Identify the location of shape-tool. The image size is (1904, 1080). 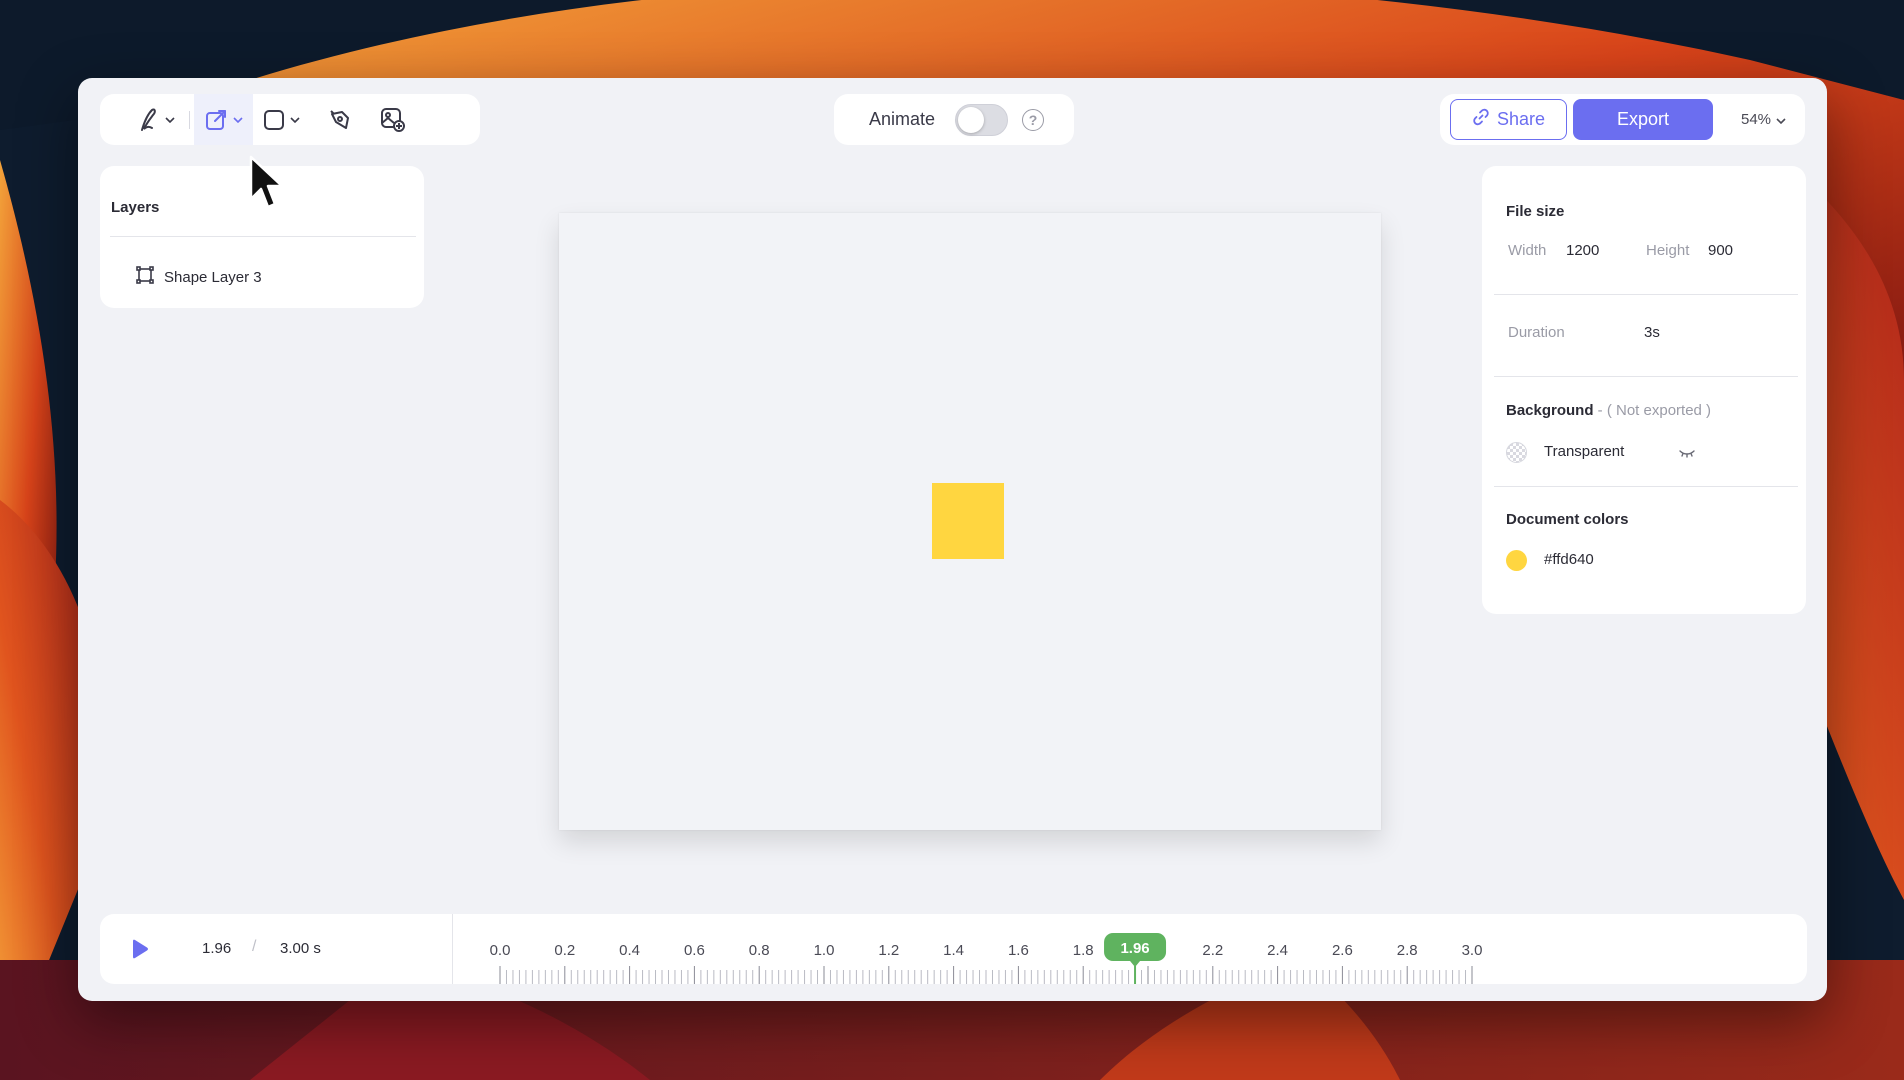
(281, 119).